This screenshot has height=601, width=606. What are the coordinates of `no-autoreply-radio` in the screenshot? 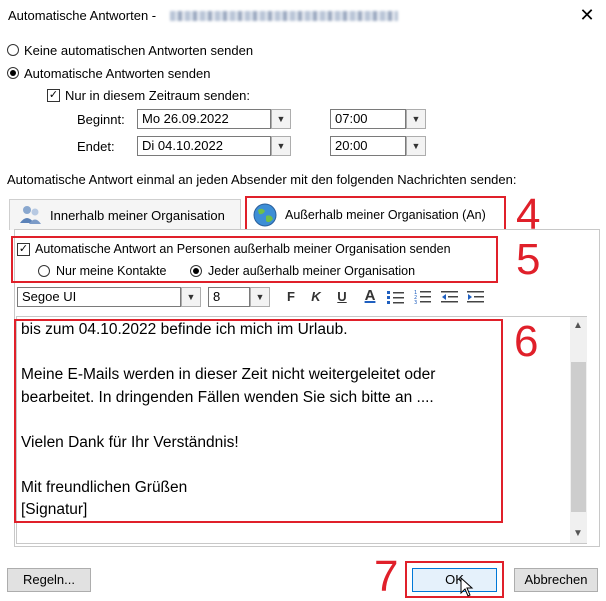 It's located at (13, 50).